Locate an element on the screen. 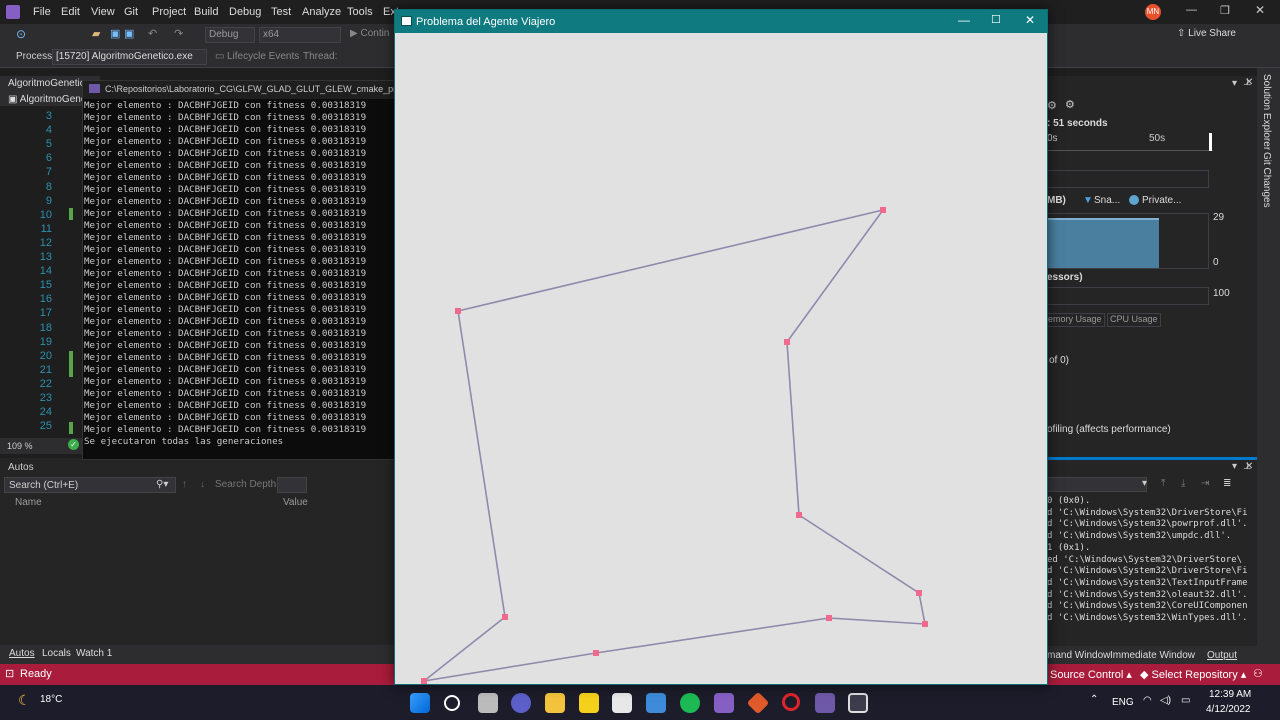  tab-memory-usage: emory Usage is located at coordinates (1075, 320).